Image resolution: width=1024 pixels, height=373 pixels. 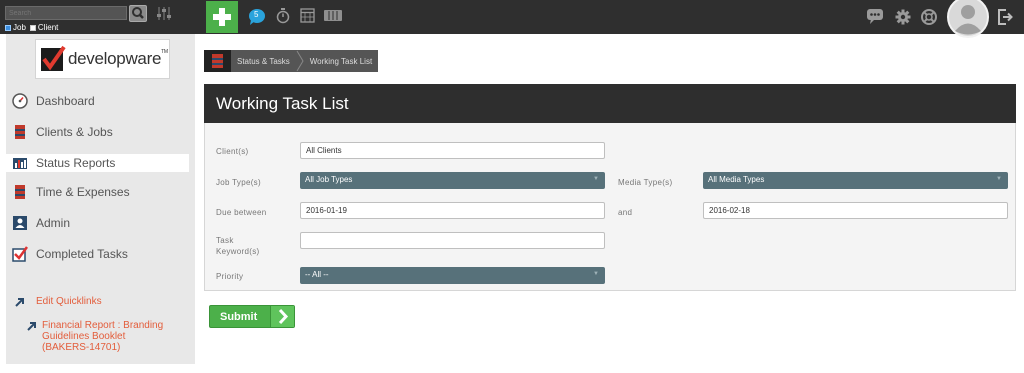 I want to click on sidebar-item-label: Dashboard, so click(x=65, y=101).